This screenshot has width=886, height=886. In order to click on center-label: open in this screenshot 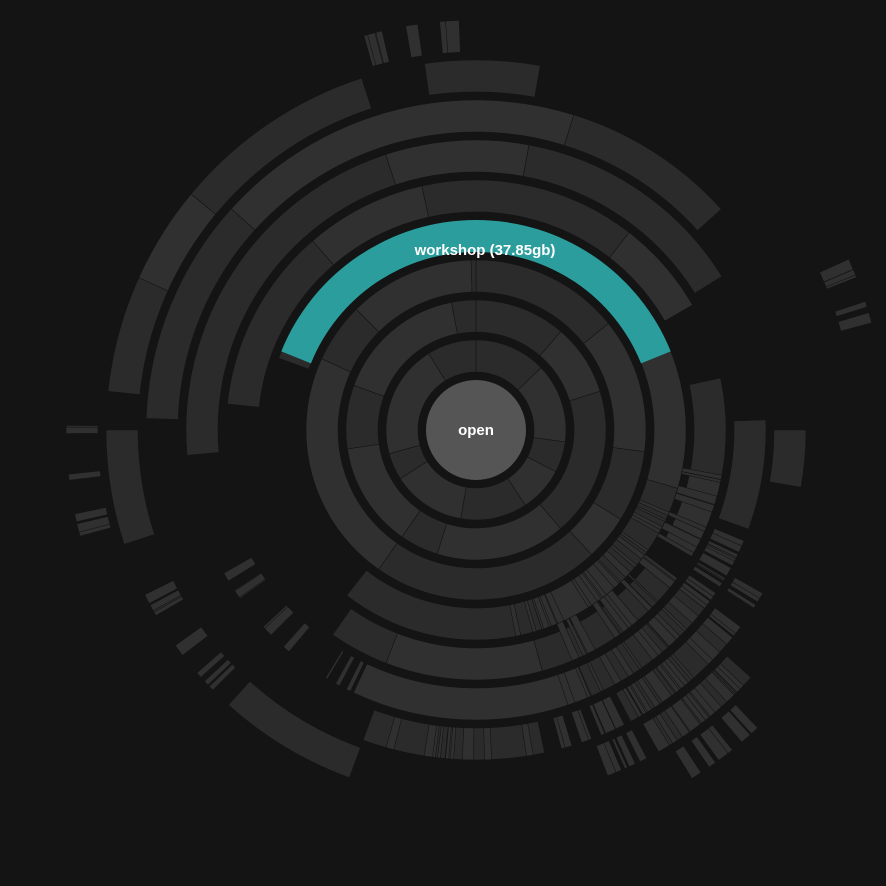, I will do `click(476, 430)`.